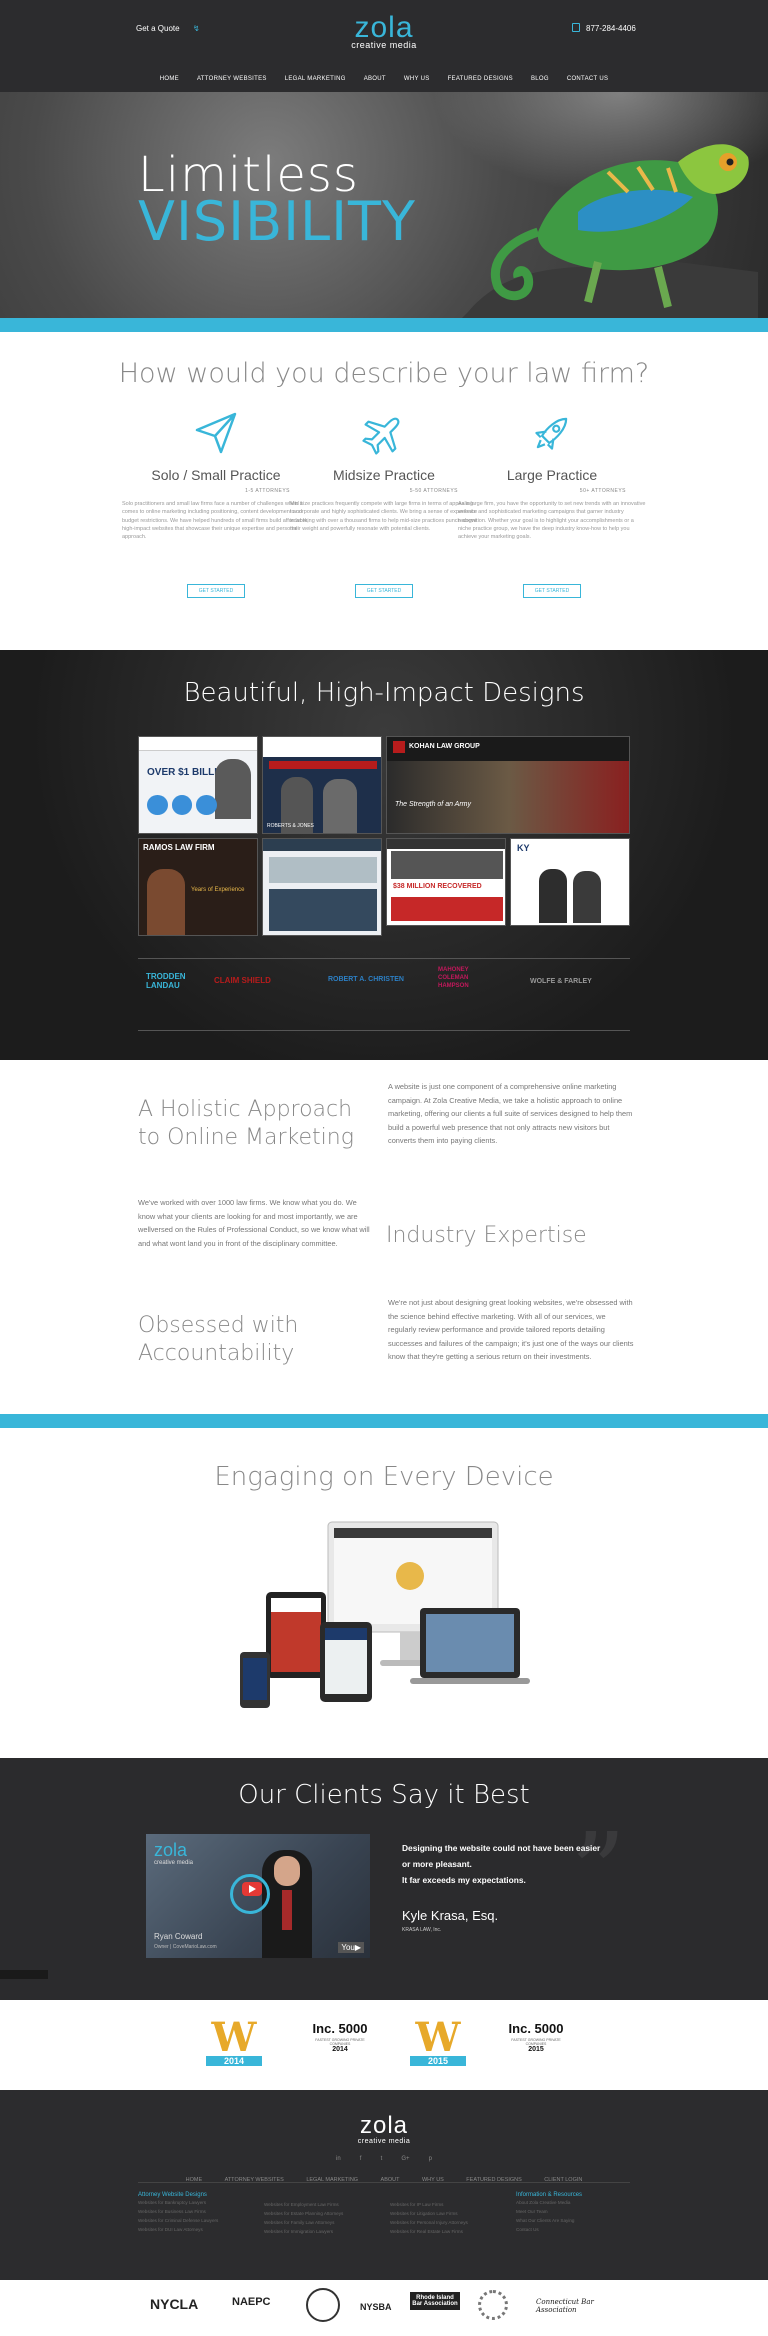 The width and height of the screenshot is (768, 2336). What do you see at coordinates (446, 882) in the screenshot?
I see `design-thumb: $38 MILLION RECOVERED` at bounding box center [446, 882].